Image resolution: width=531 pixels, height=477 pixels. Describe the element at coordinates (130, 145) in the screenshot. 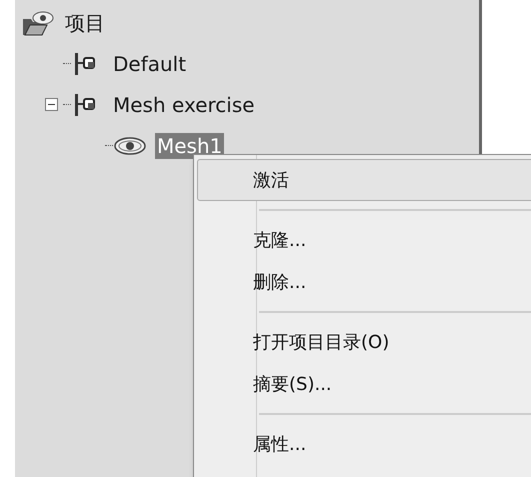

I see `eye-icon` at that location.